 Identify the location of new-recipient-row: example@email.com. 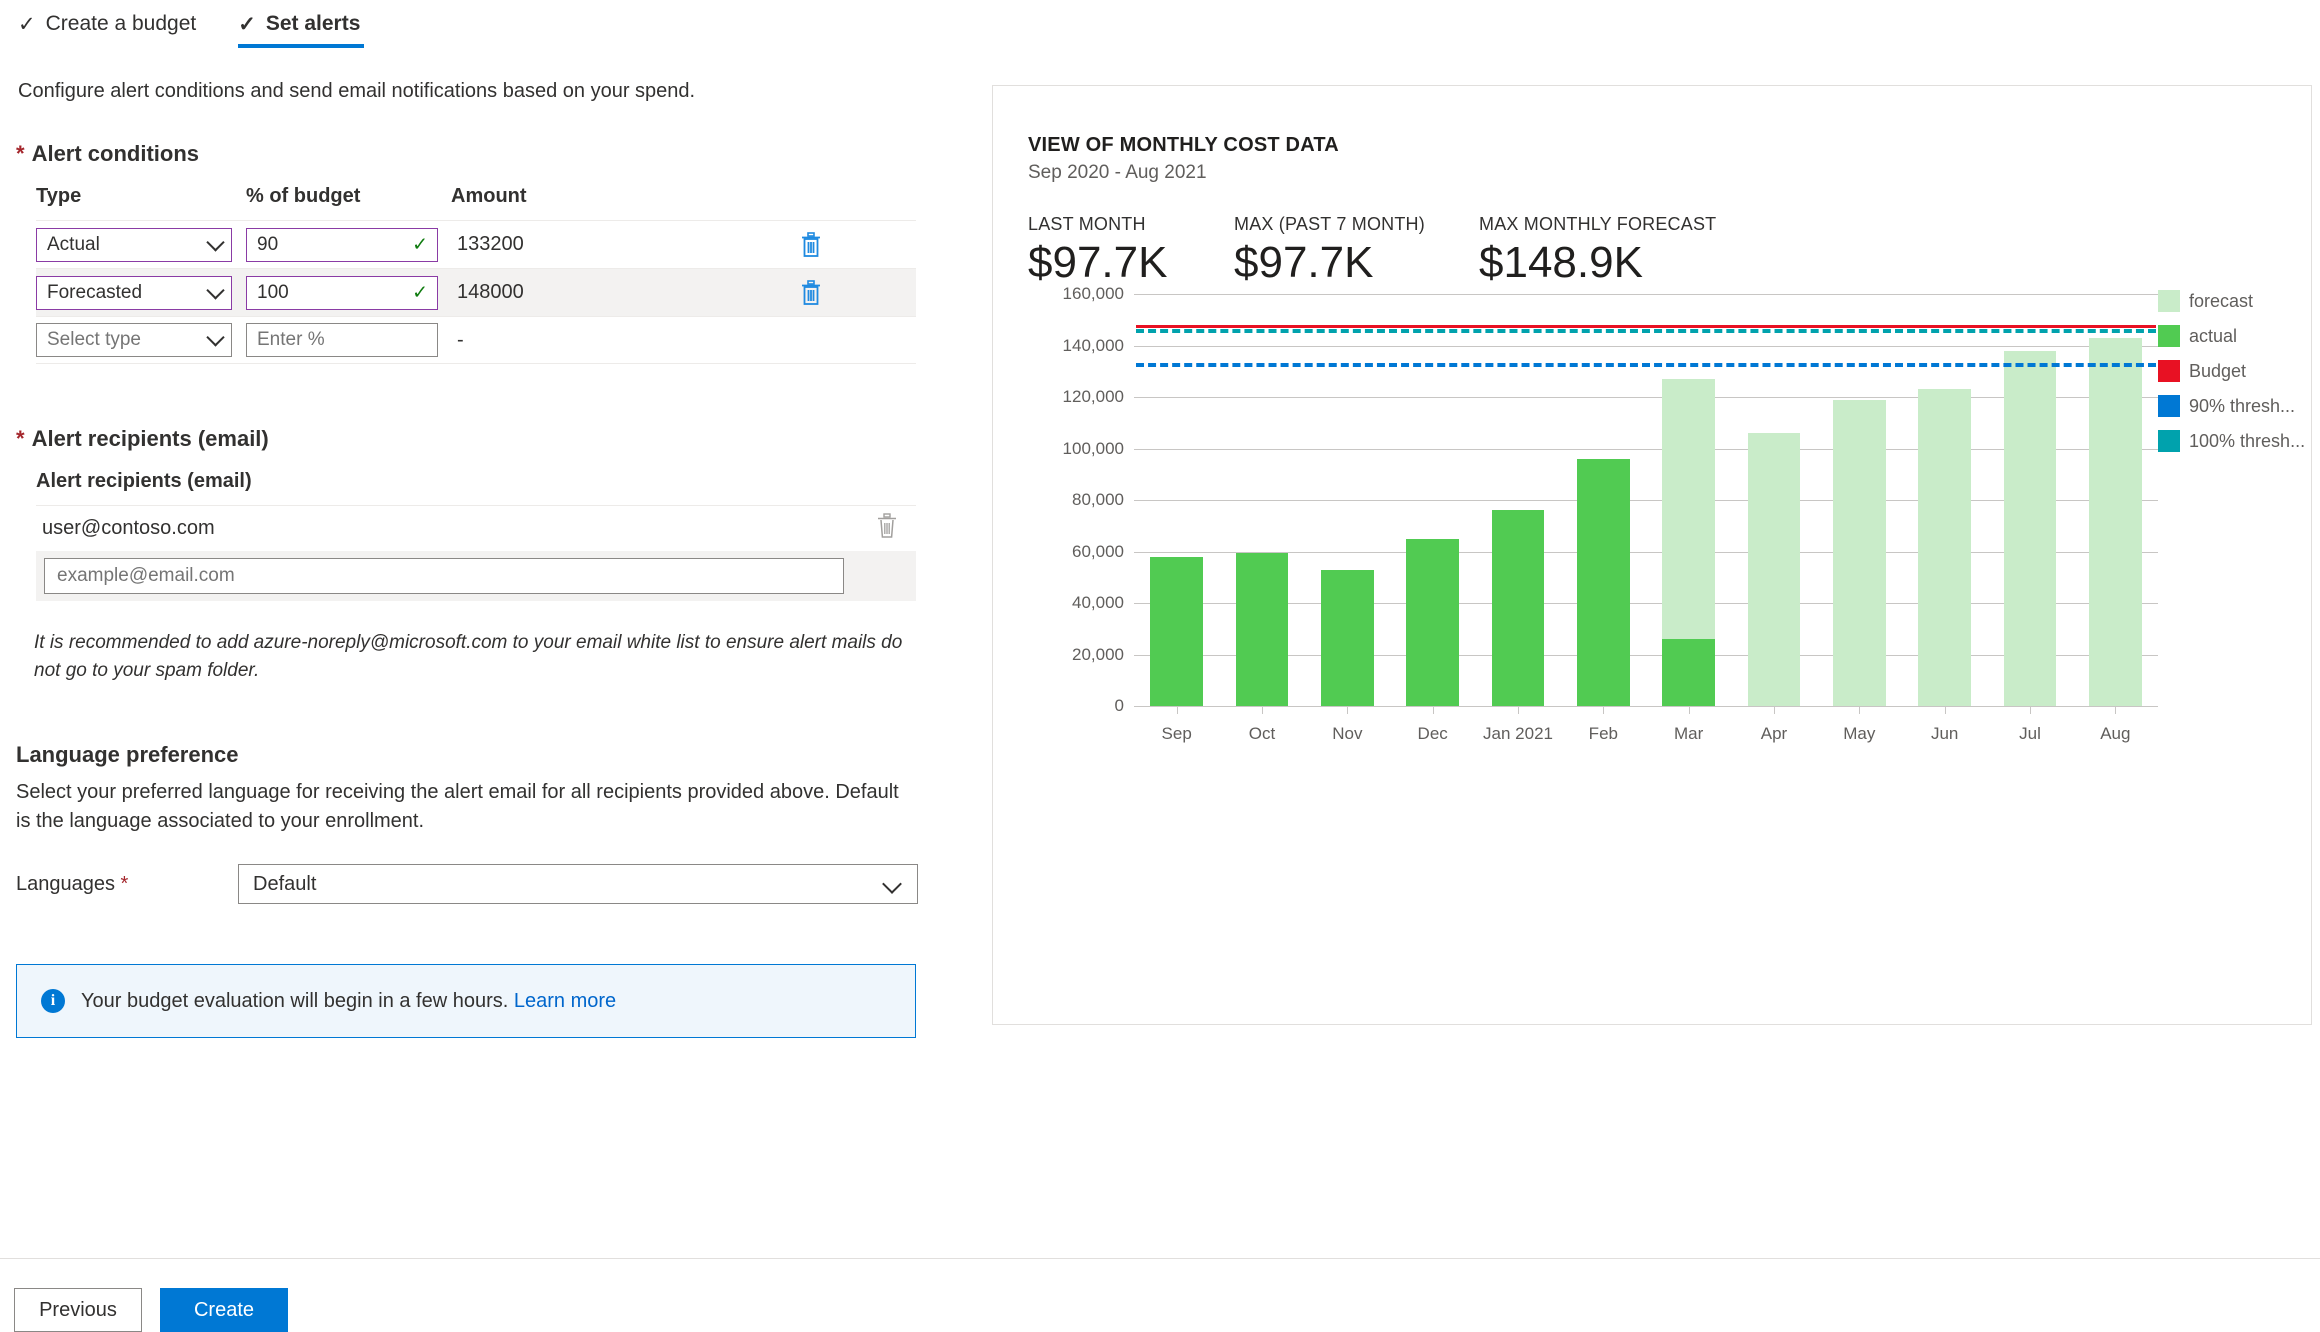
(476, 576).